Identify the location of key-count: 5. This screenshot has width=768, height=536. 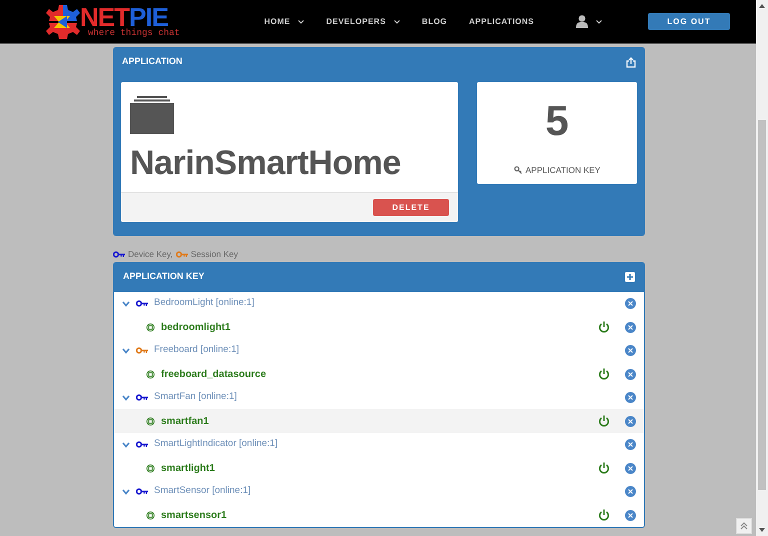
(557, 121).